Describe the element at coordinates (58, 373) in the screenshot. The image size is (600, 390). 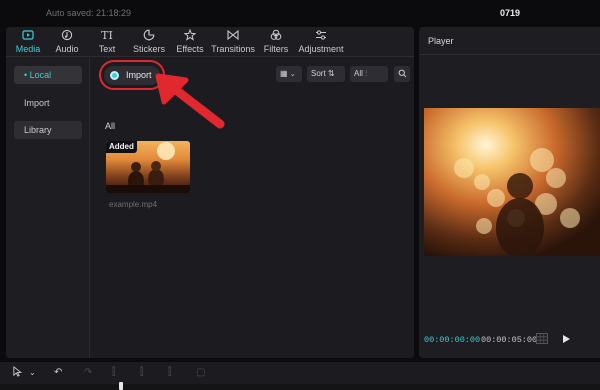
I see `undo-icon: ↶` at that location.